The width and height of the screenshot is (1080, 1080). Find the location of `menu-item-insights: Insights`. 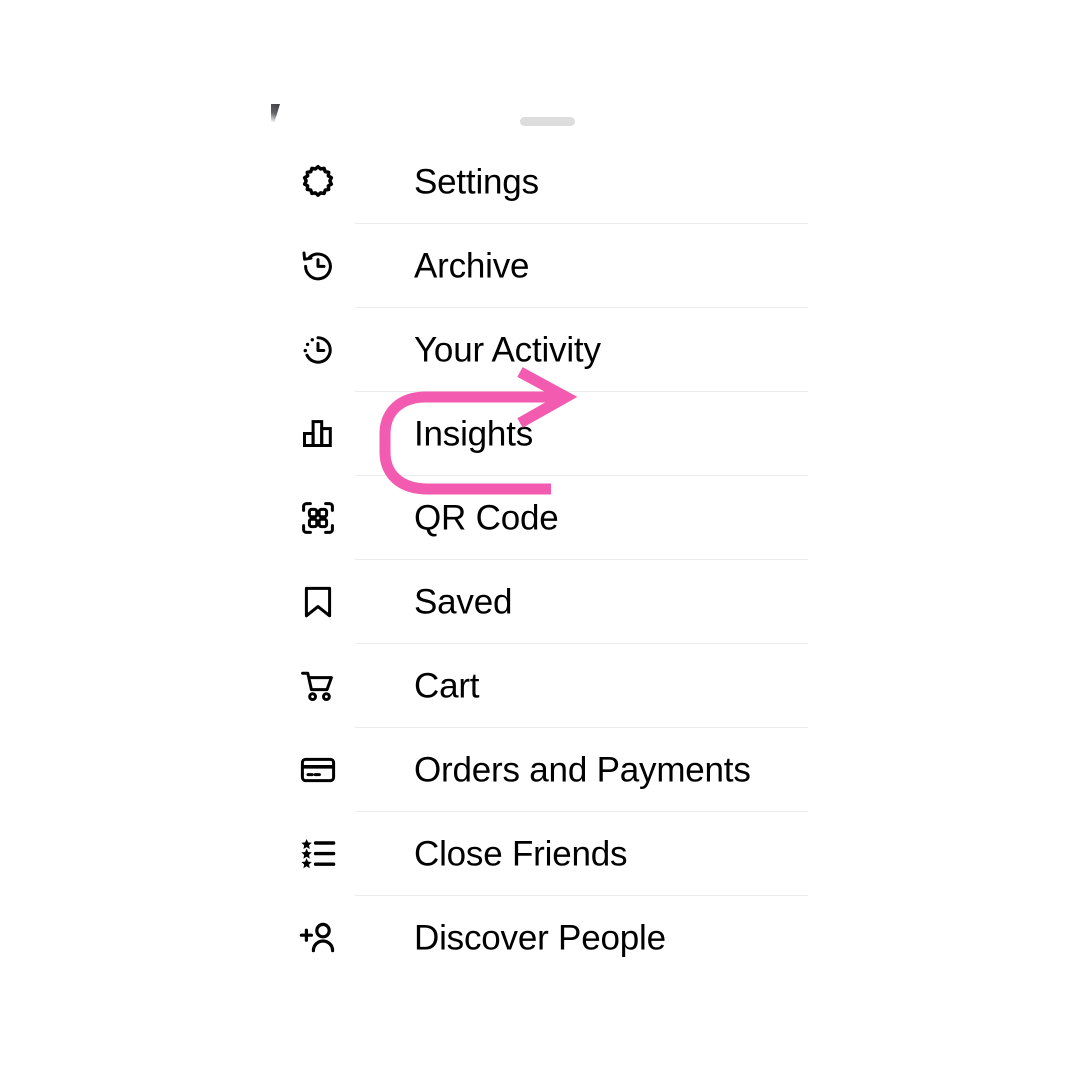

menu-item-insights: Insights is located at coordinates (540, 434).